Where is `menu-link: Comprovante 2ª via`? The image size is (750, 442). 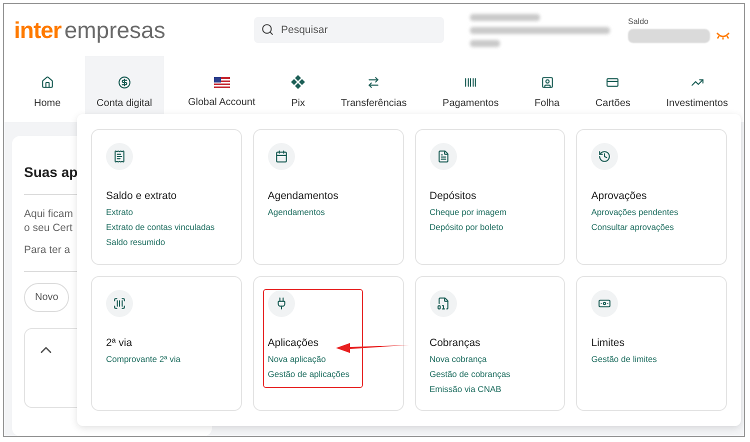
menu-link: Comprovante 2ª via is located at coordinates (166, 359).